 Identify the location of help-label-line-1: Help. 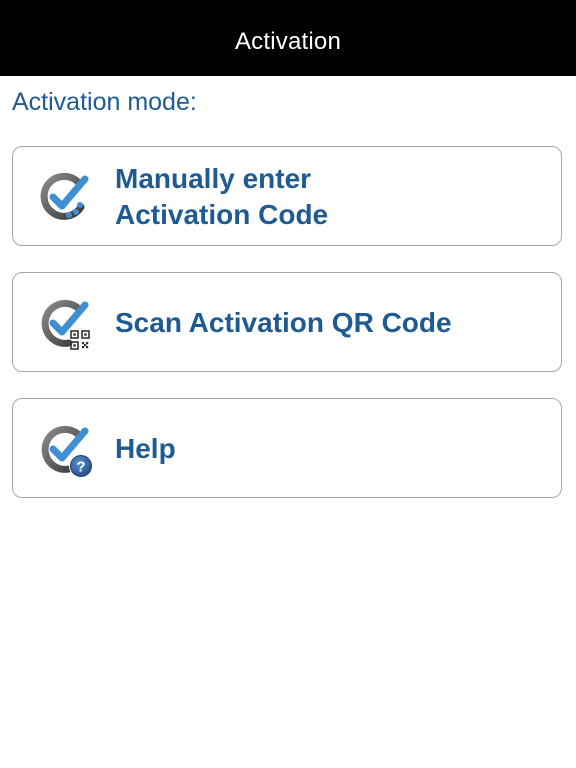
(145, 448).